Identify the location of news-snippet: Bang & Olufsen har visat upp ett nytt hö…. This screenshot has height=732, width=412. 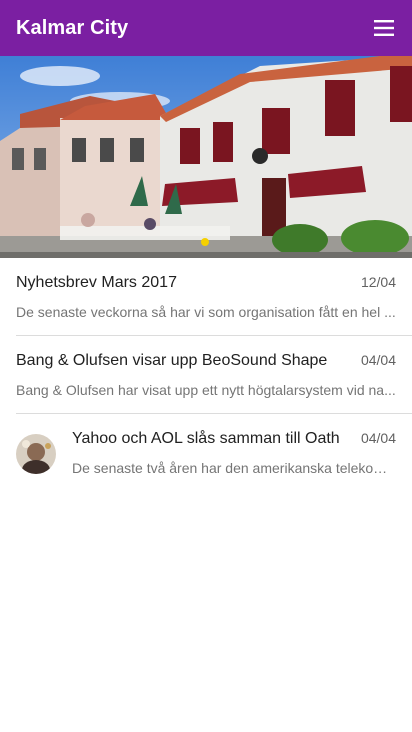
(206, 390).